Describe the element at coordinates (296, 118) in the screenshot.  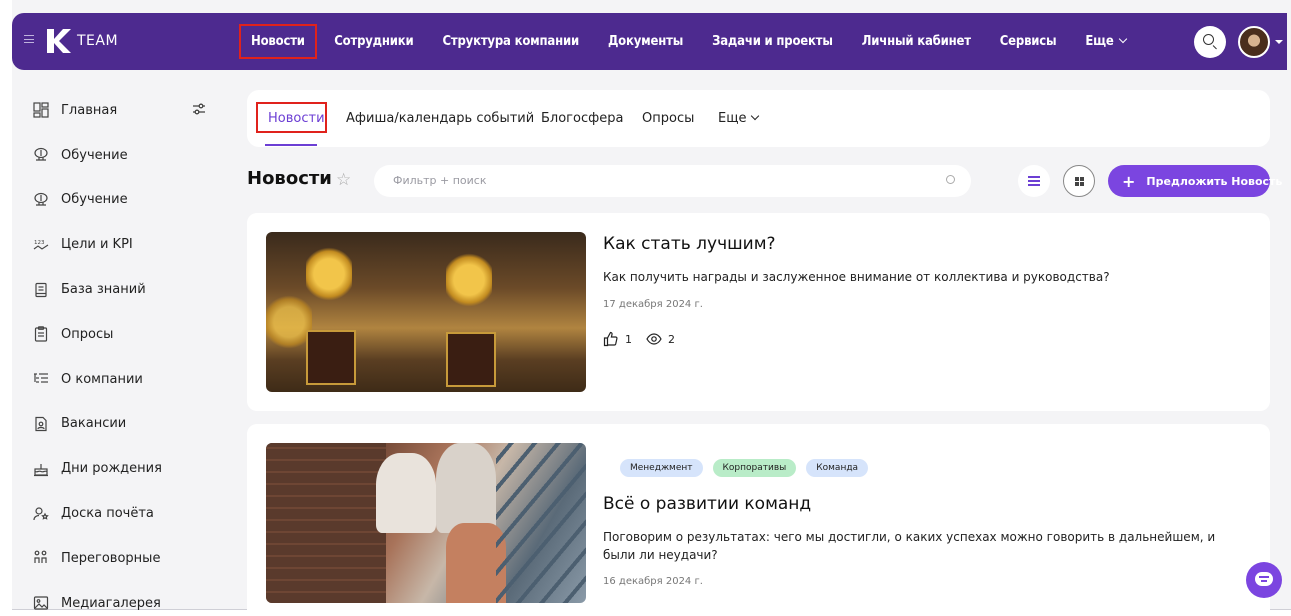
I see `tab-news: Новости` at that location.